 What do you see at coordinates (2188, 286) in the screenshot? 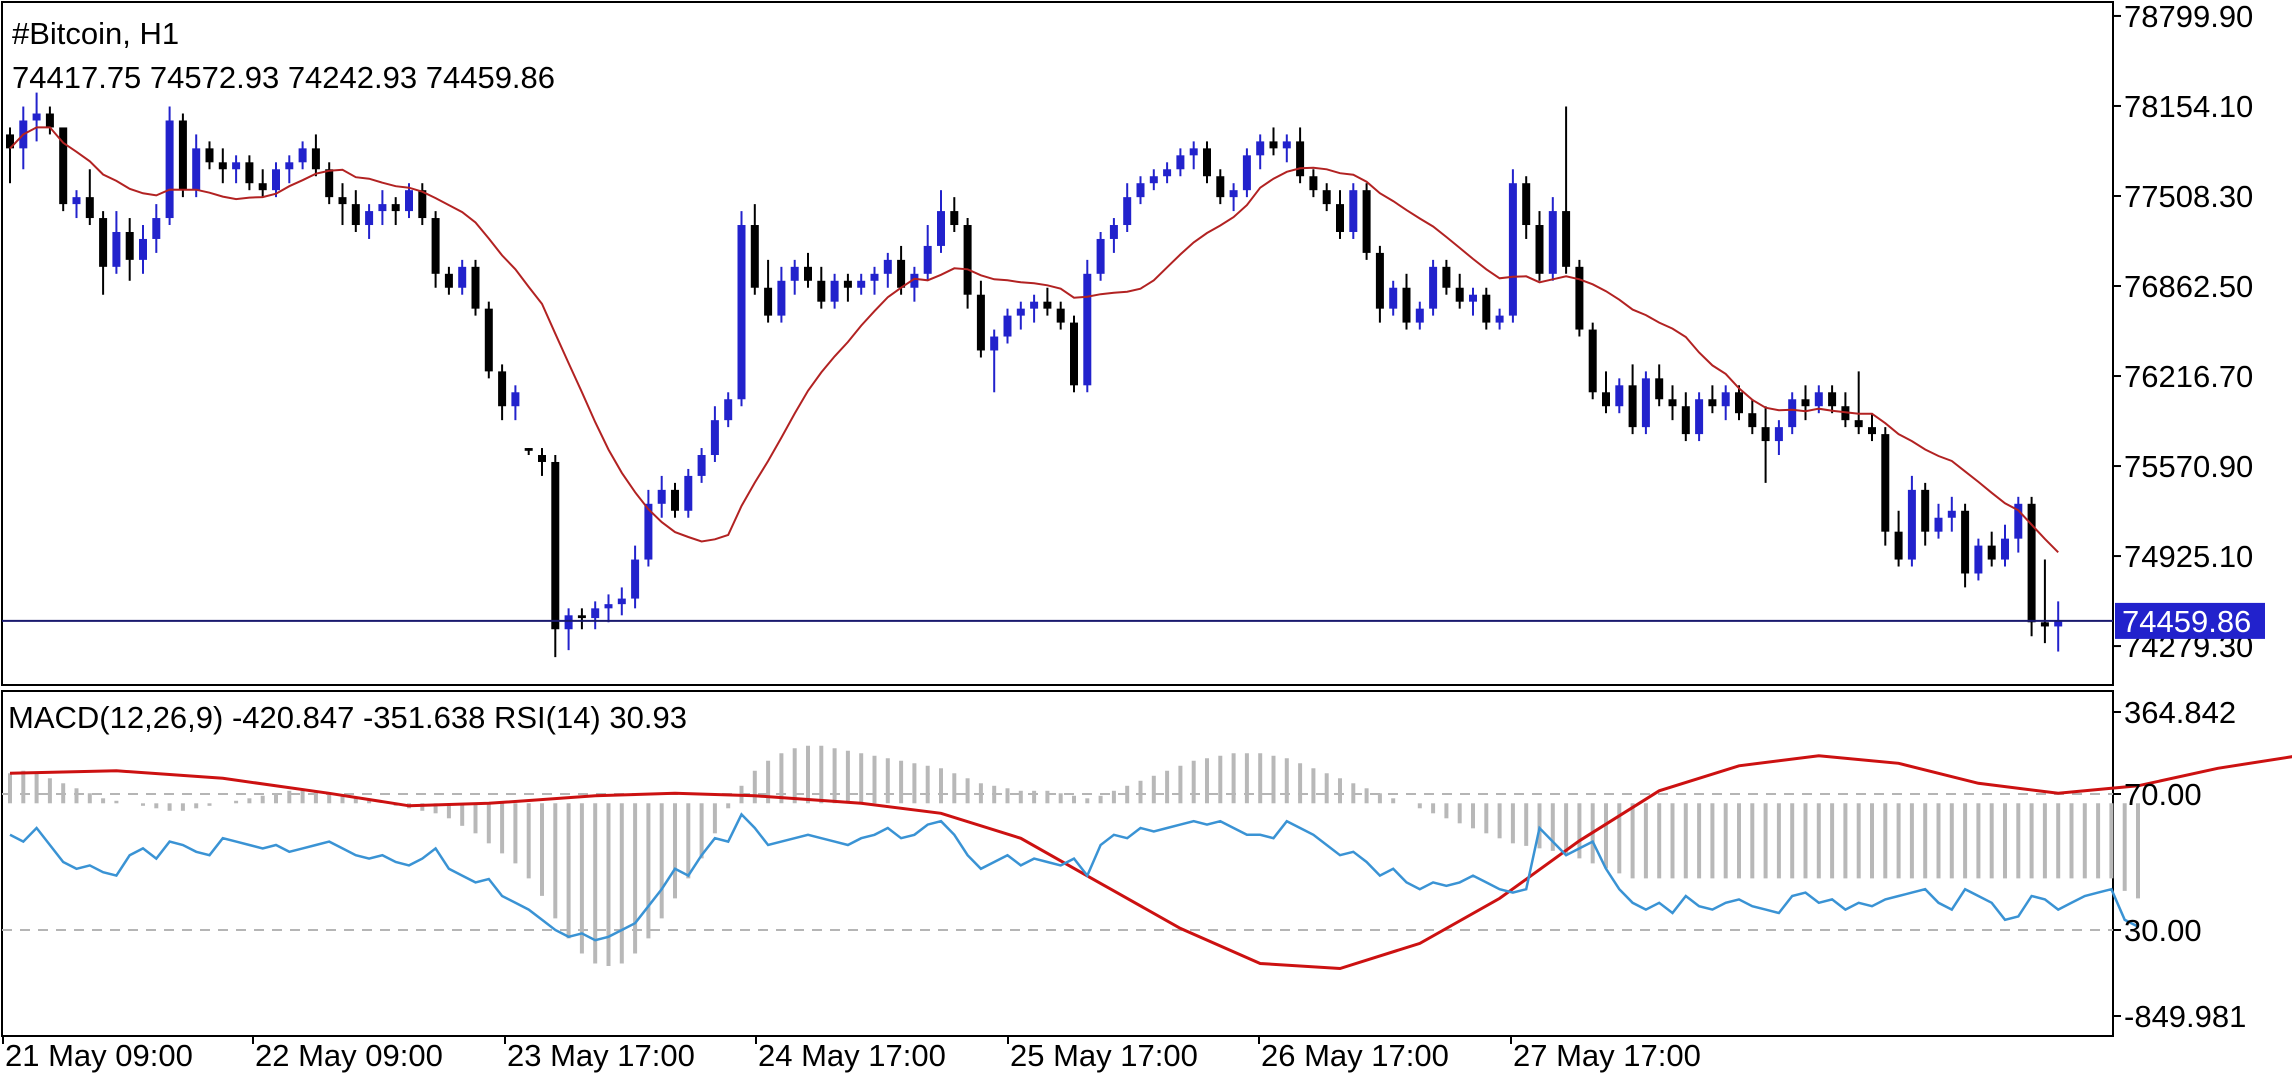
I see `price-axis-label: 76862.50` at bounding box center [2188, 286].